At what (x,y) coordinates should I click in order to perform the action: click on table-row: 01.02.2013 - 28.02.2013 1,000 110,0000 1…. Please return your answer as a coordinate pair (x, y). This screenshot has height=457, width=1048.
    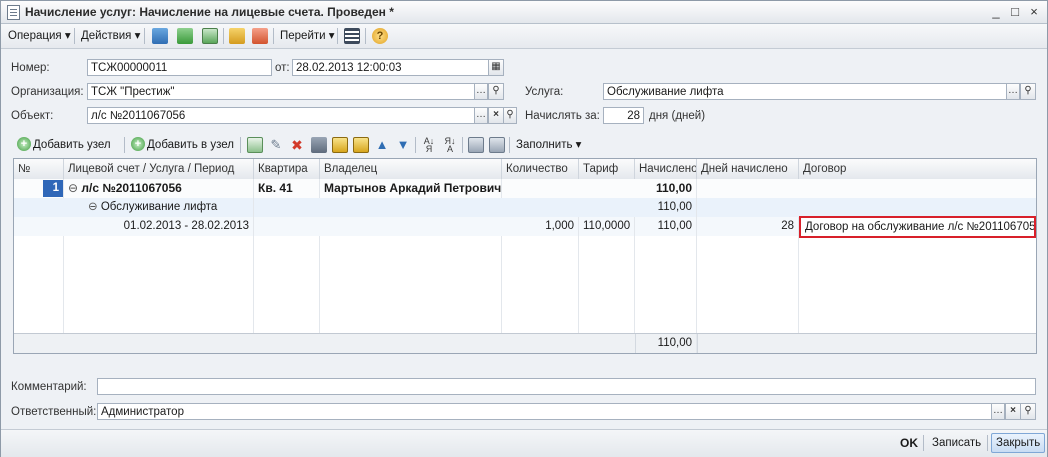
    Looking at the image, I should click on (525, 227).